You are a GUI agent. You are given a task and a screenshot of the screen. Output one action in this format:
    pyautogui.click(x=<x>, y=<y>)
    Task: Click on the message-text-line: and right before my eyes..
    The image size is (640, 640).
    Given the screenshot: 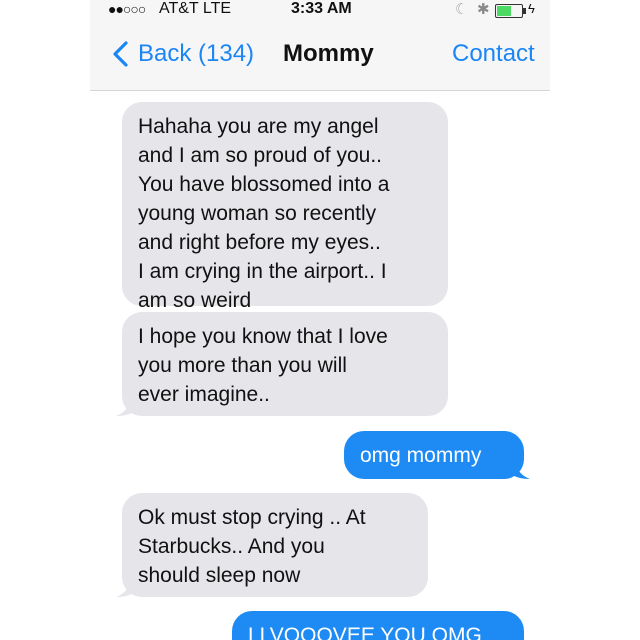 What is the action you would take?
    pyautogui.click(x=259, y=242)
    